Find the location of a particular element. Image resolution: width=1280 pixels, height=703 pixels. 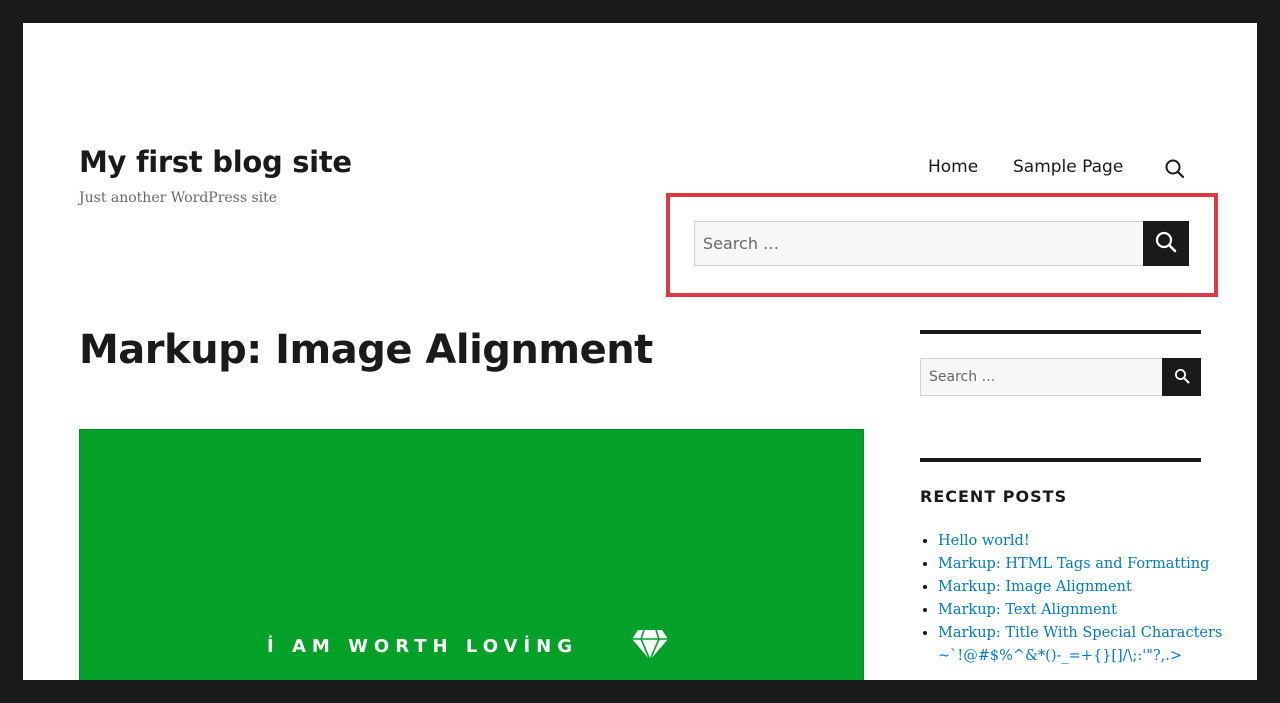

nav-item-sample-page: Sample Page is located at coordinates (1068, 170).